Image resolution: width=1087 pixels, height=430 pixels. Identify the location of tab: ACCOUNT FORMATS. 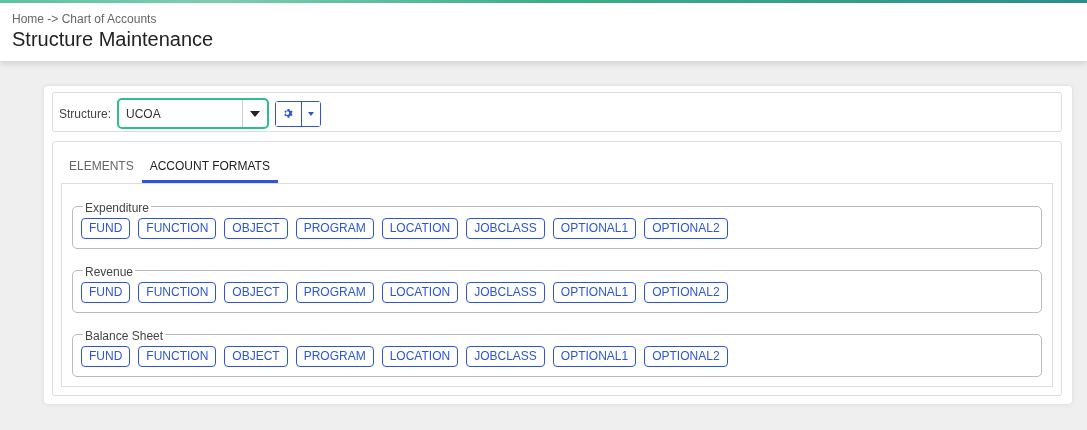
(209, 167).